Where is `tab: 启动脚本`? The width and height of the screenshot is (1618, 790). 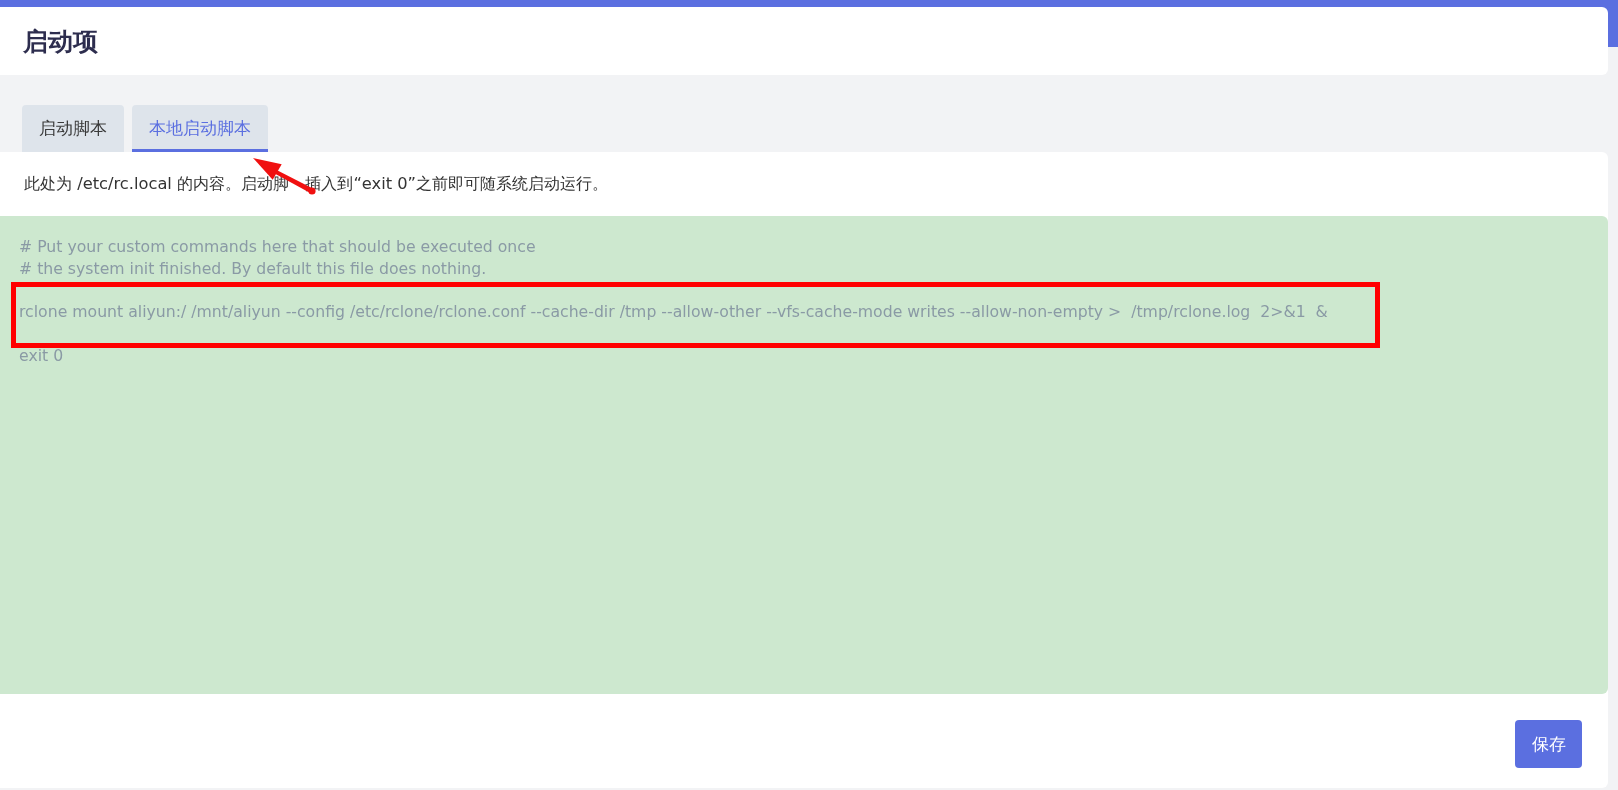
tab: 启动脚本 is located at coordinates (73, 128).